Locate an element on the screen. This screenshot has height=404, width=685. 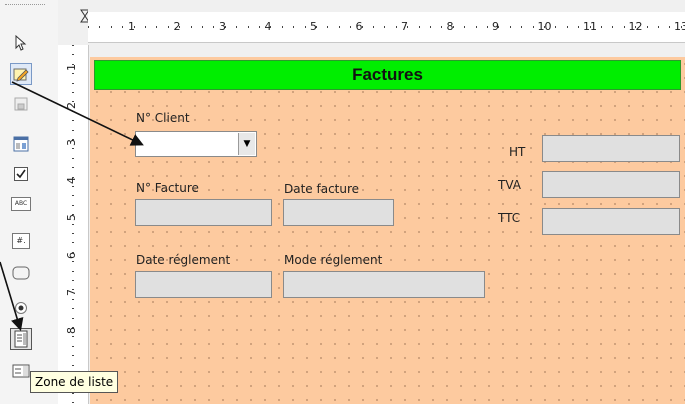
arrow-to-combo is located at coordinates (77, 113).